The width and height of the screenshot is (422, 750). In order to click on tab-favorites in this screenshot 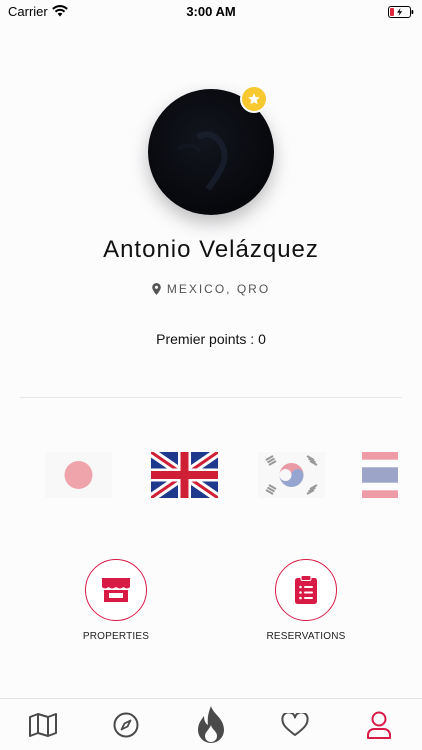, I will do `click(295, 724)`.